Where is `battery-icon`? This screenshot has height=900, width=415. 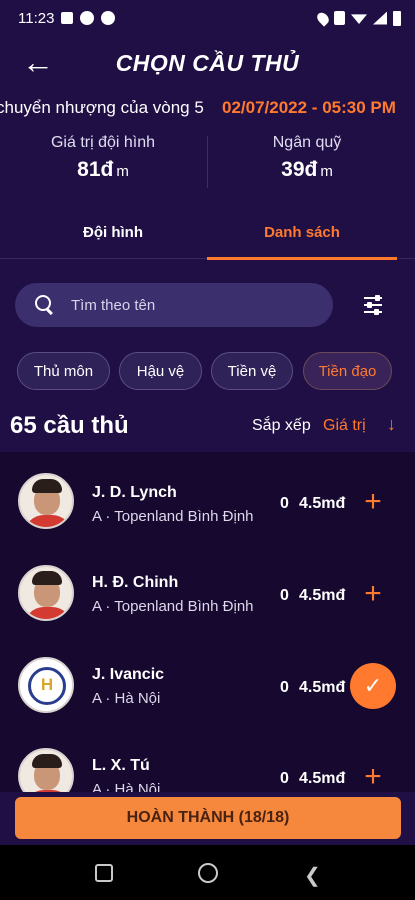 battery-icon is located at coordinates (397, 18).